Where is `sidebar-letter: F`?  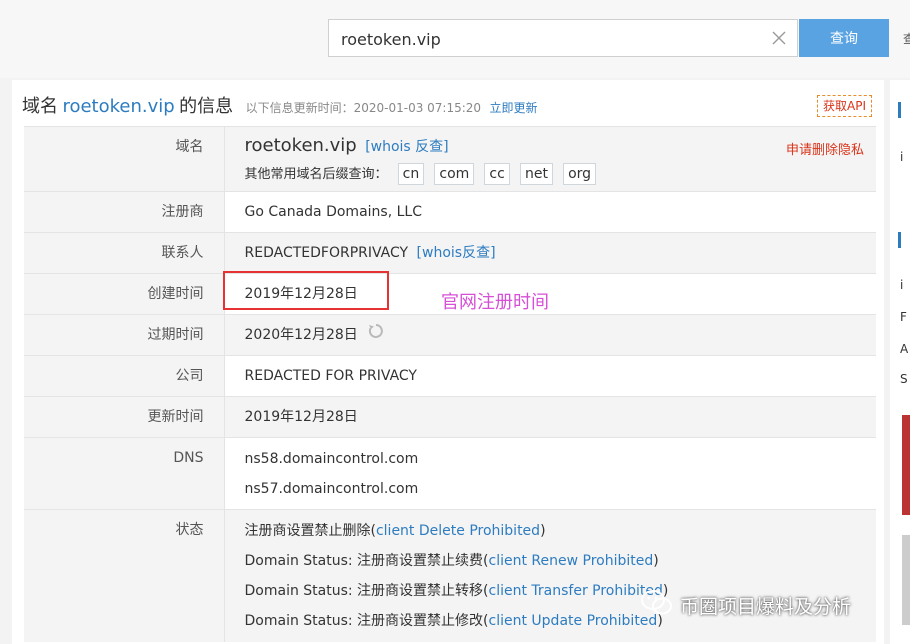
sidebar-letter: F is located at coordinates (903, 317).